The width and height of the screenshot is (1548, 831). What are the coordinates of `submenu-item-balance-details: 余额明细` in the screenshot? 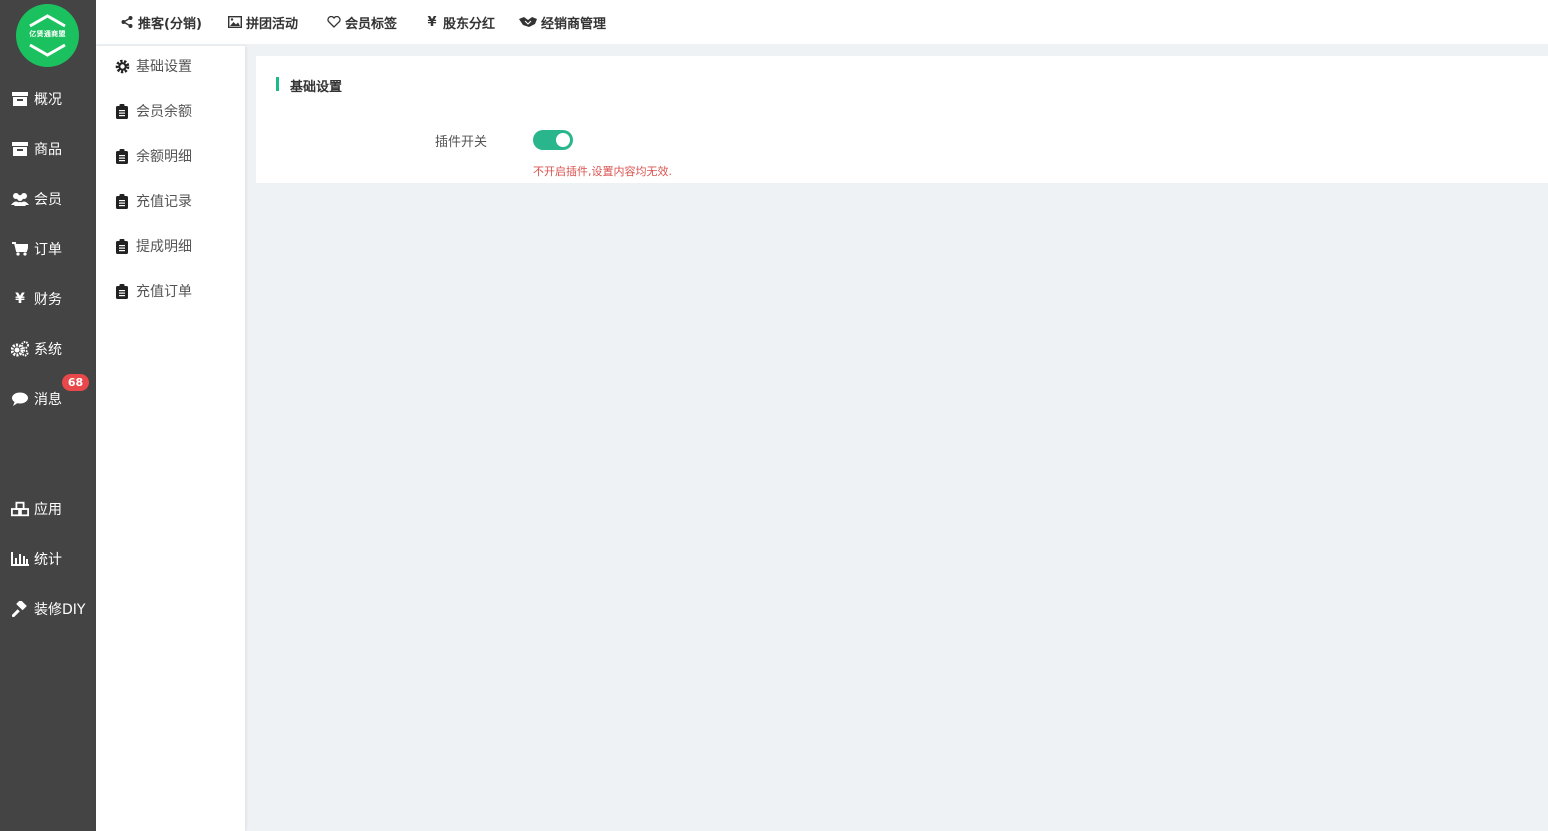 It's located at (170, 156).